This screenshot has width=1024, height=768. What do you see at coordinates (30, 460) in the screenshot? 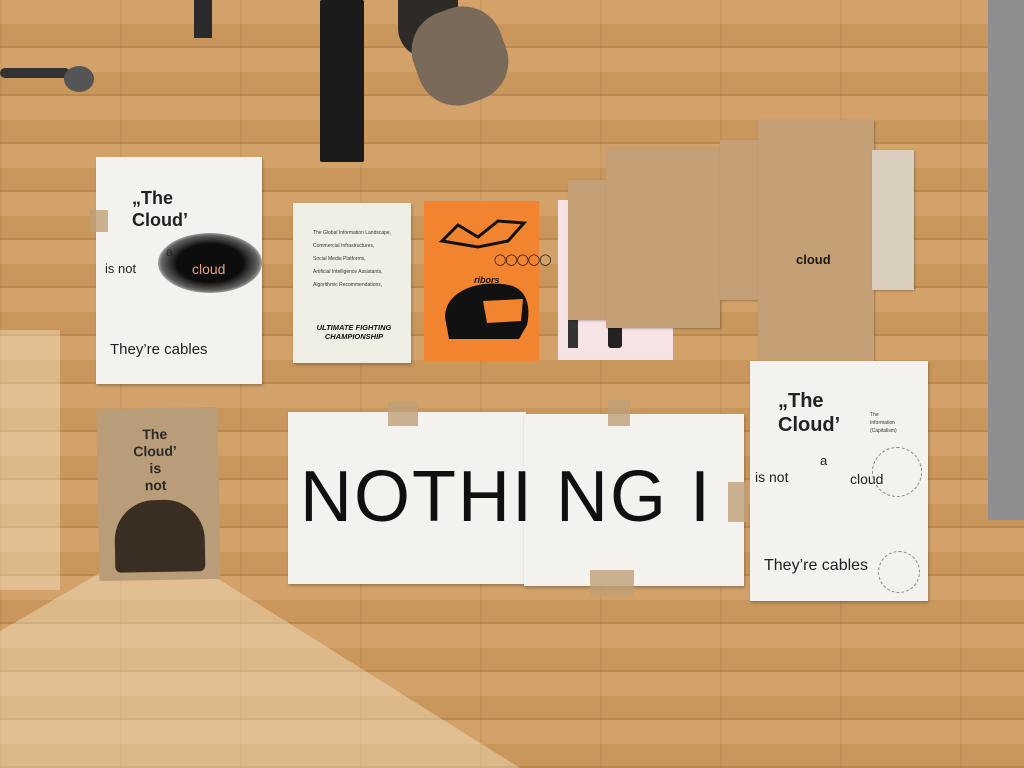
I see `sunlight-strip` at bounding box center [30, 460].